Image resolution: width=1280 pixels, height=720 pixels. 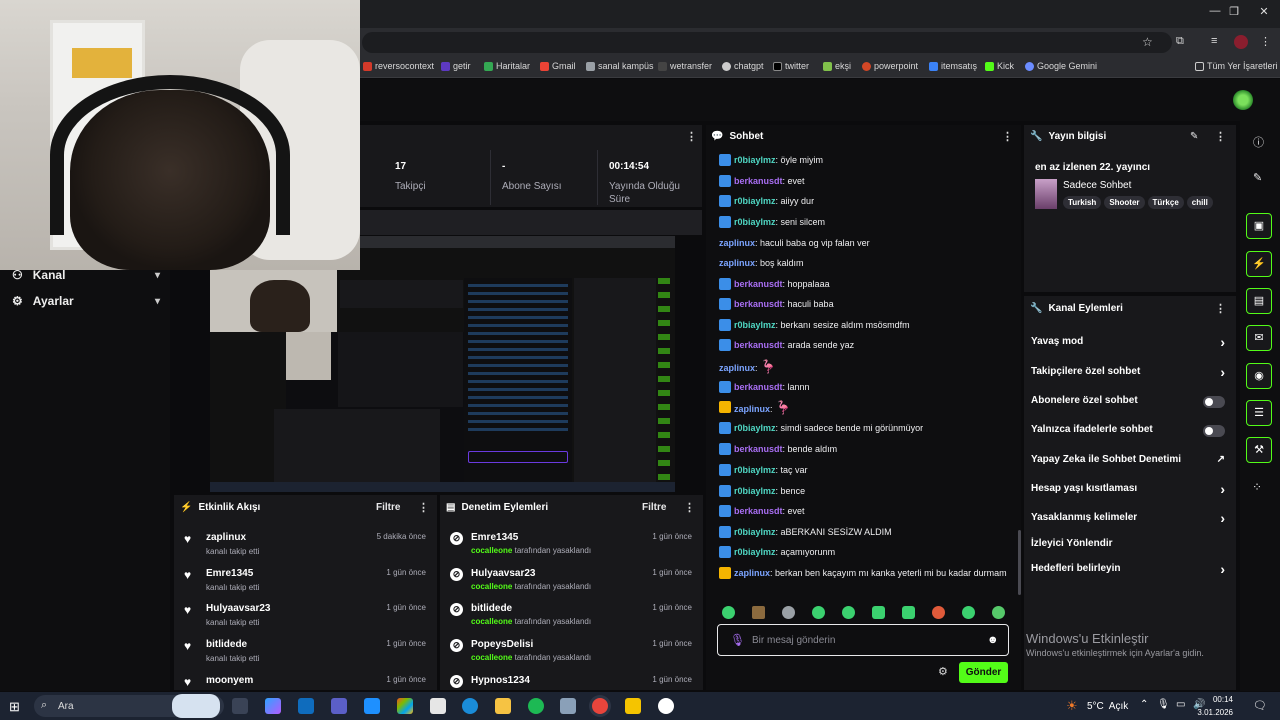 I want to click on task-view-icon, so click(x=240, y=706).